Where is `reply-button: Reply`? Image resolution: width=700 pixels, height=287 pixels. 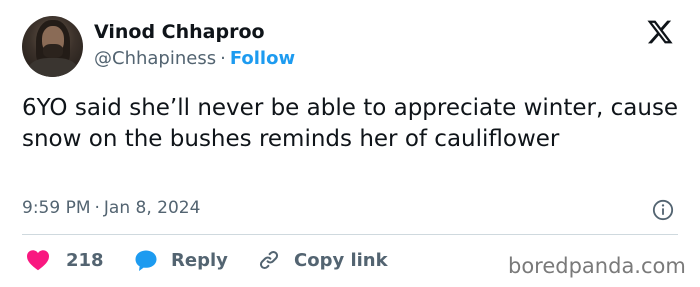
reply-button: Reply is located at coordinates (181, 260).